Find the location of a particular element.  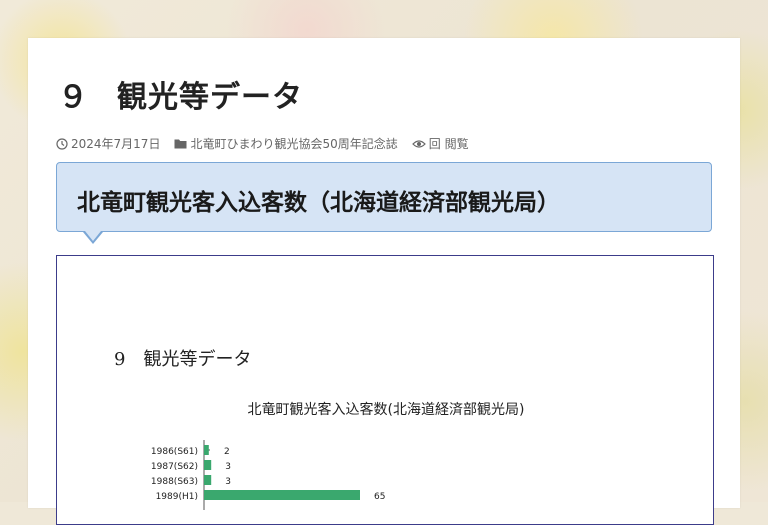

document-heading: 9 観光等データ is located at coordinates (182, 358).